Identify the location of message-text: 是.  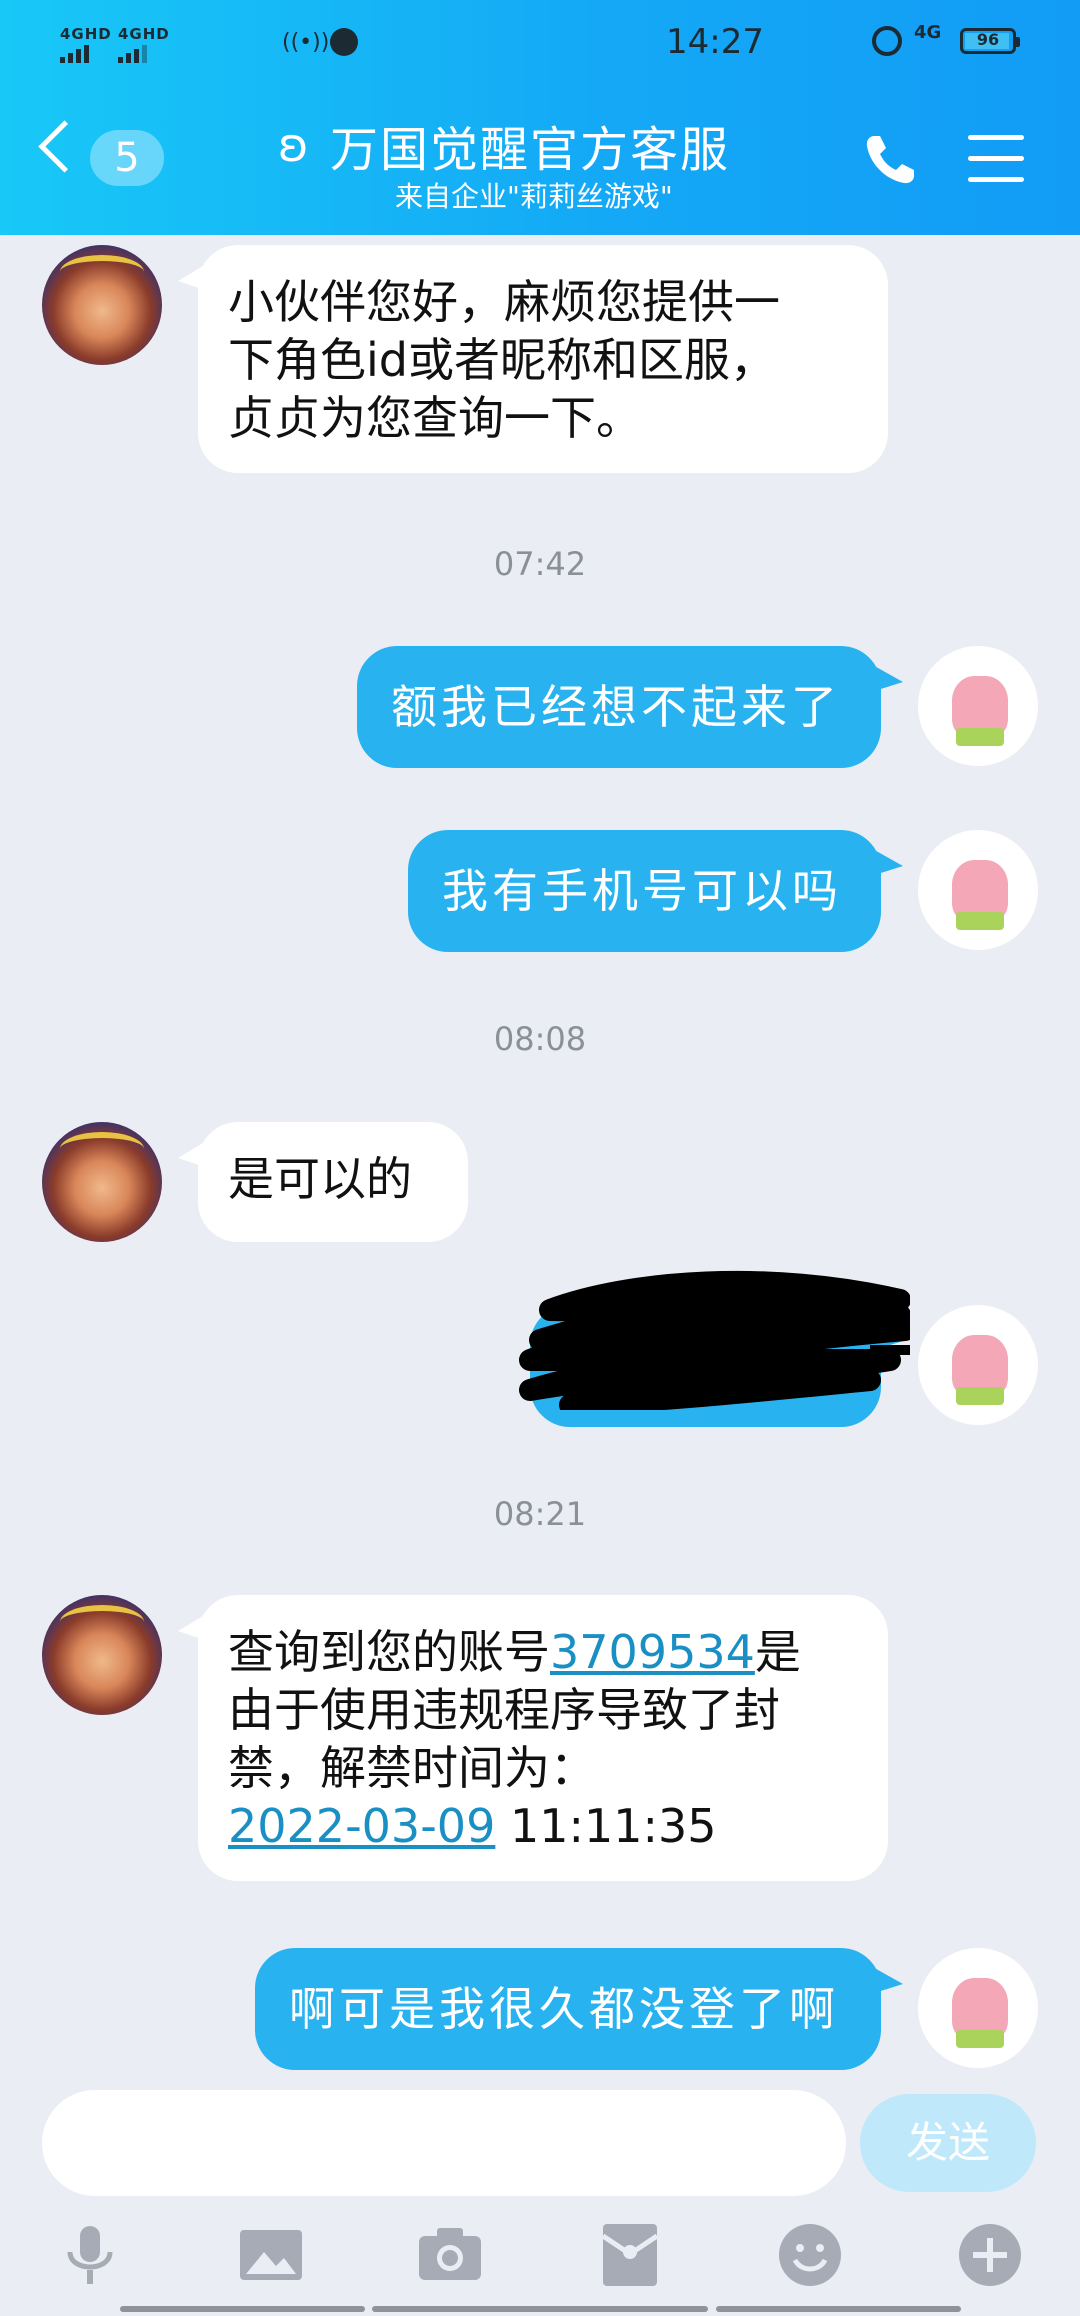
(777, 1652).